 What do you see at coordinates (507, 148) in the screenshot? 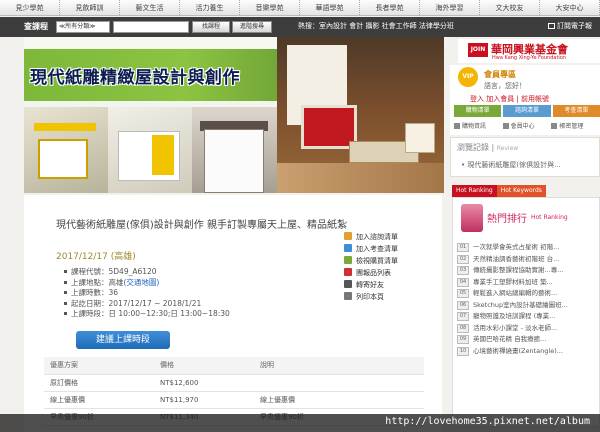
I see `history-subtitle: Review` at bounding box center [507, 148].